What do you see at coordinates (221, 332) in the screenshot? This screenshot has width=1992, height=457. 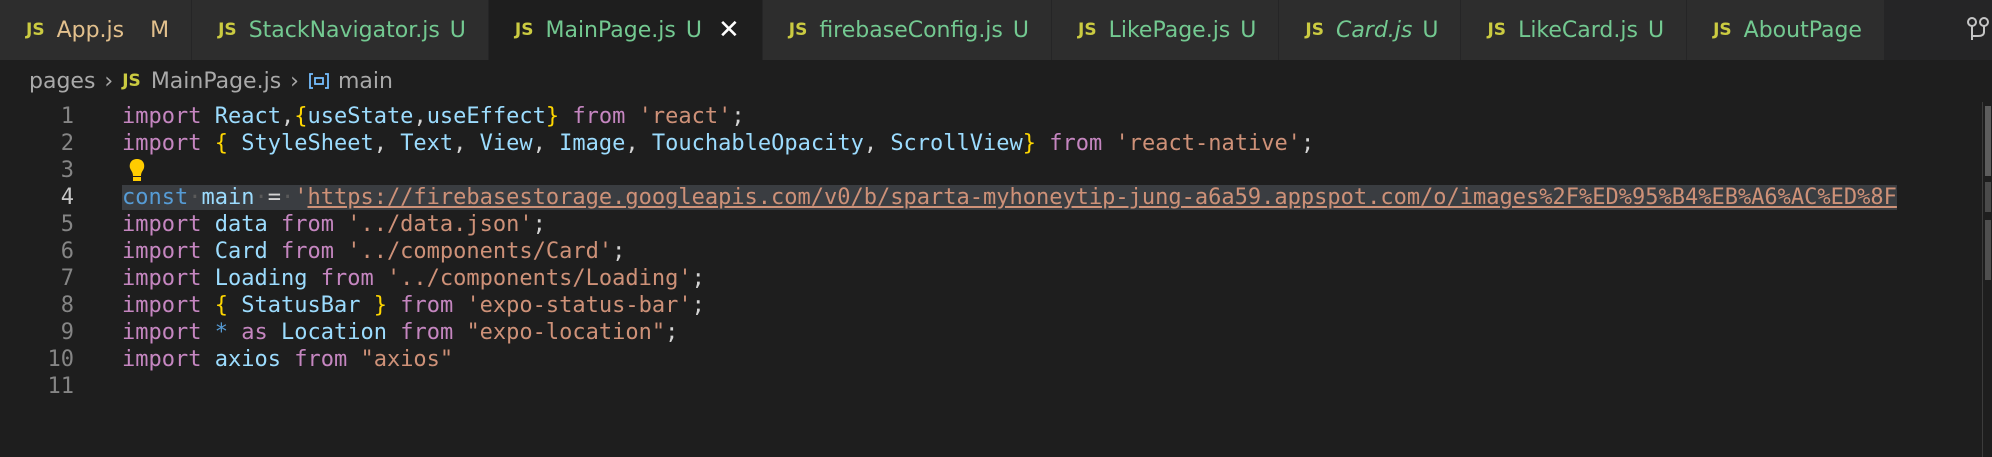 I see `code-token: *` at bounding box center [221, 332].